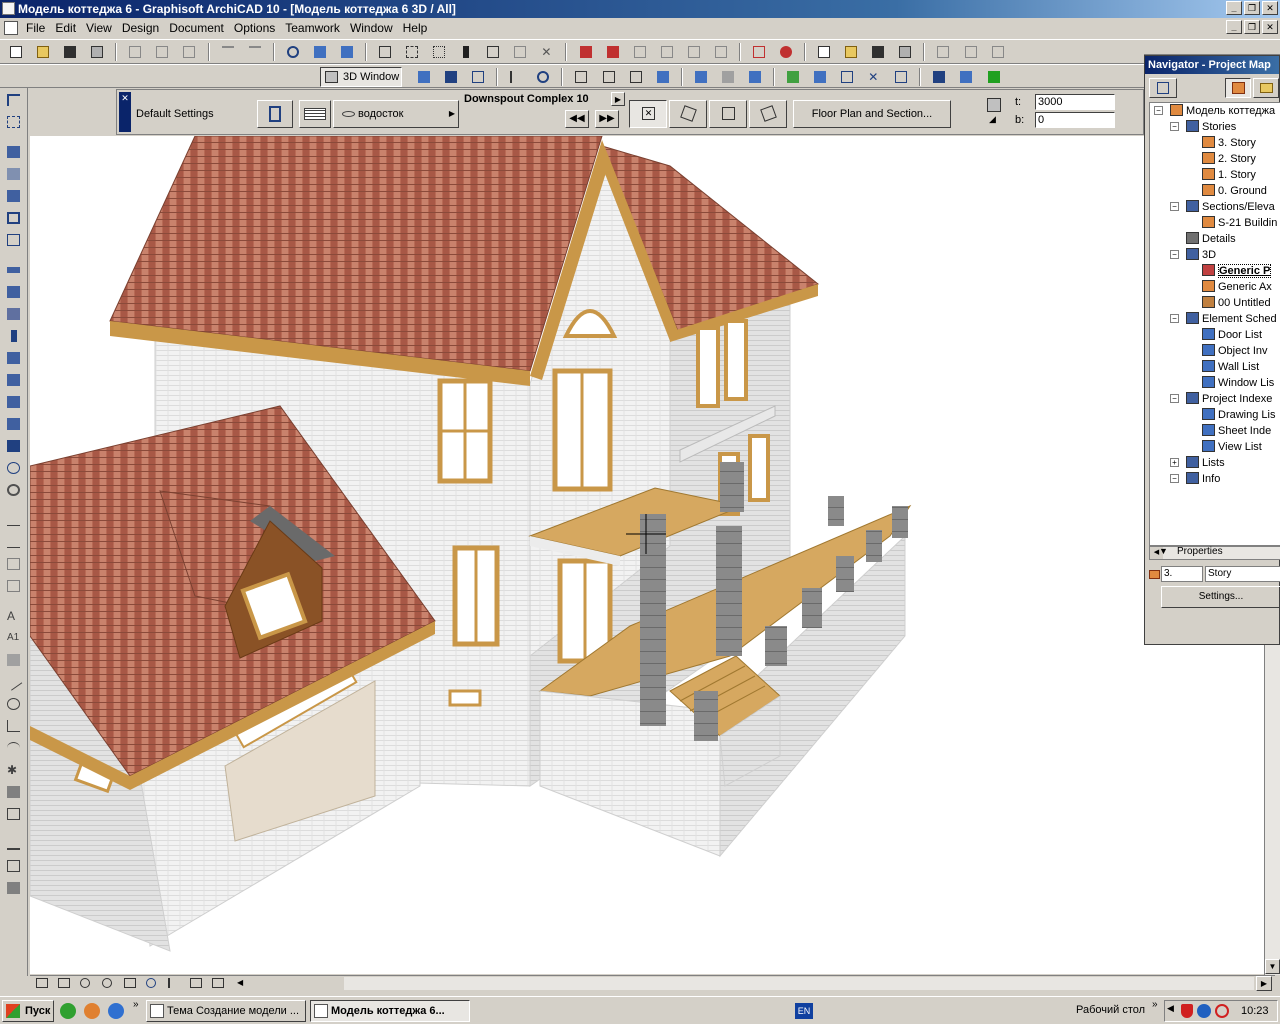 This screenshot has width=1280, height=1024. I want to click on intersect-button, so click(640, 52).